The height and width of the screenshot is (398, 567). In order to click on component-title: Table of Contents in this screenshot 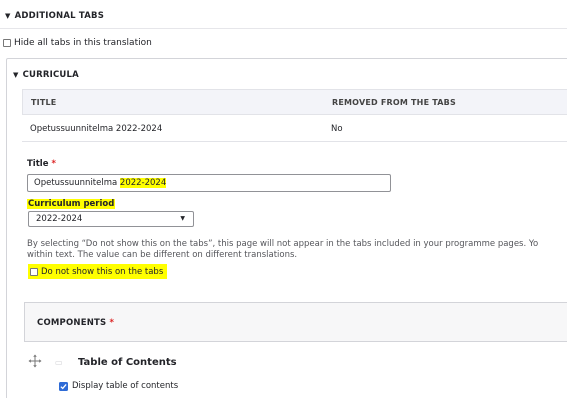, I will do `click(127, 362)`.